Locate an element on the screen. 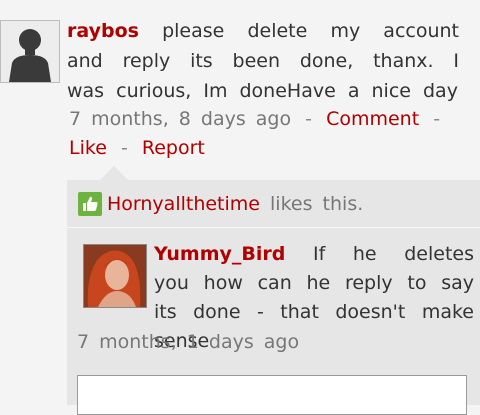 Image resolution: width=480 pixels, height=415 pixels. liker-username-link: Hornyallthetime is located at coordinates (183, 204).